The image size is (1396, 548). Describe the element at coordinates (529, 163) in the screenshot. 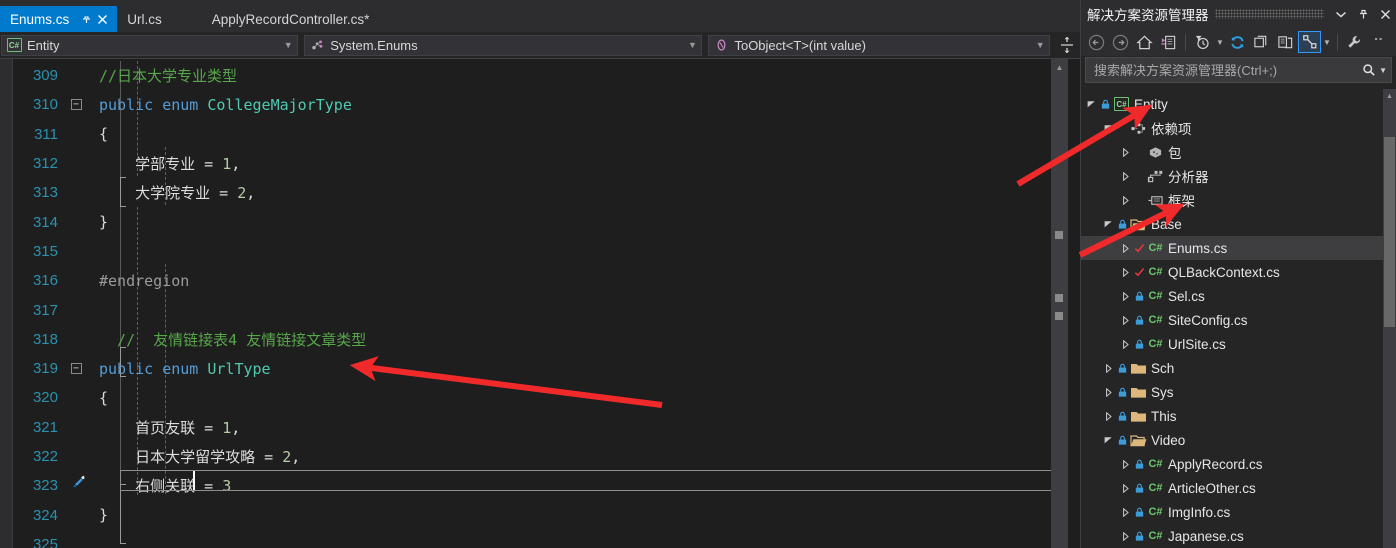

I see `code-line: 312 学部专业 = 1,` at that location.